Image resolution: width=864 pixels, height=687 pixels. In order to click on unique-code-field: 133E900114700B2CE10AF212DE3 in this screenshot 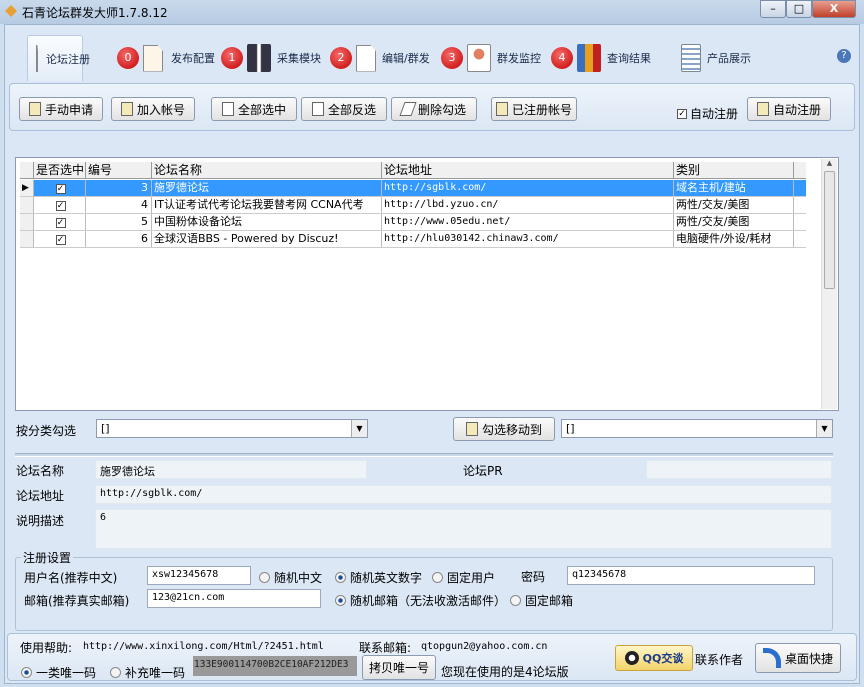, I will do `click(275, 666)`.